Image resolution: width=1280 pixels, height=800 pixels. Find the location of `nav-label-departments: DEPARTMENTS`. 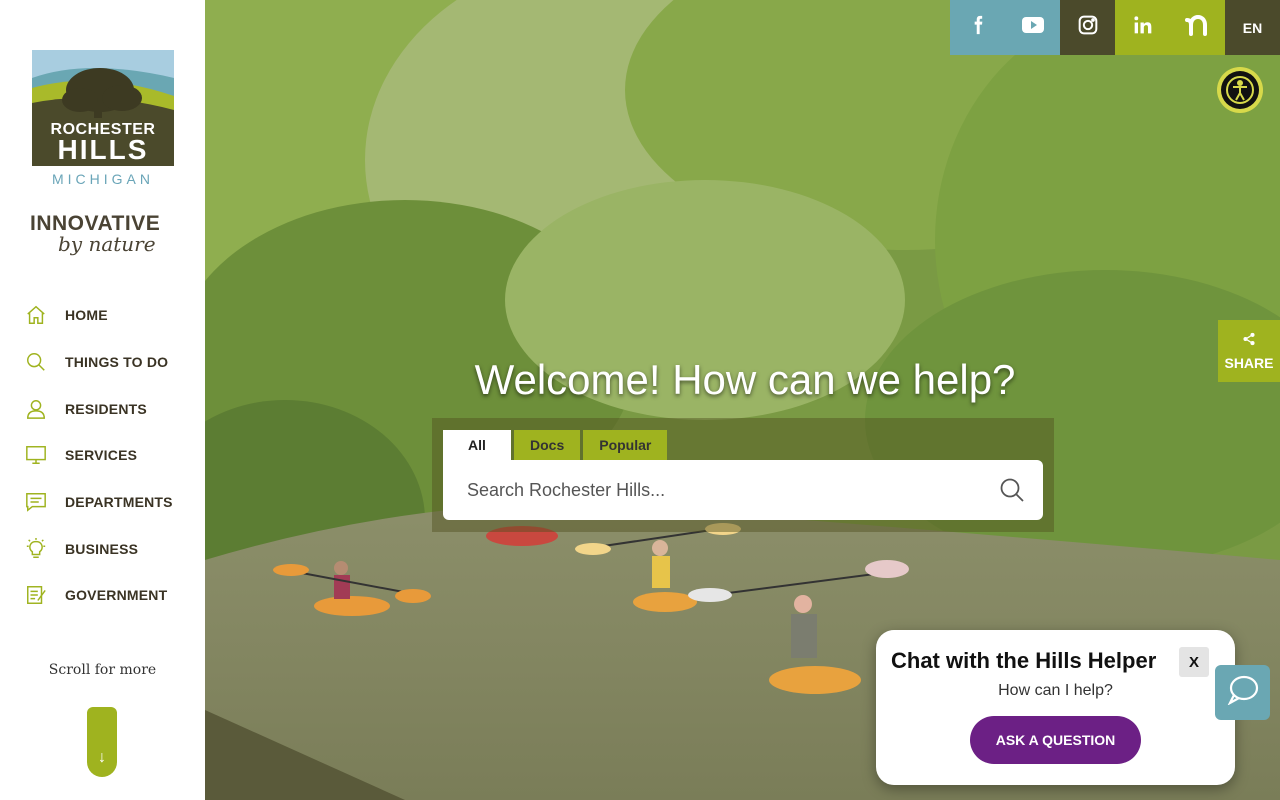

nav-label-departments: DEPARTMENTS is located at coordinates (119, 502).